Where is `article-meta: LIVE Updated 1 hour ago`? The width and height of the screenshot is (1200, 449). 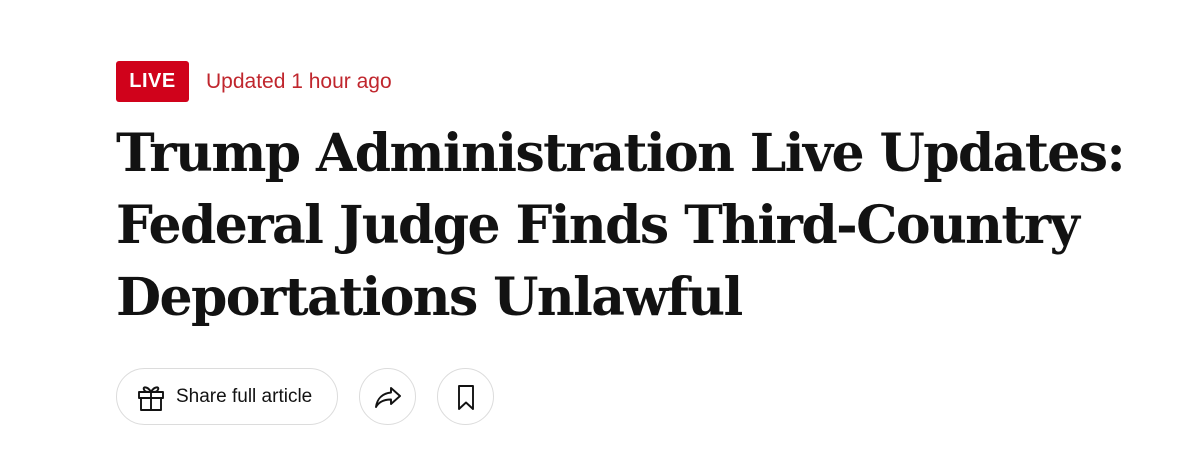 article-meta: LIVE Updated 1 hour ago is located at coordinates (254, 81).